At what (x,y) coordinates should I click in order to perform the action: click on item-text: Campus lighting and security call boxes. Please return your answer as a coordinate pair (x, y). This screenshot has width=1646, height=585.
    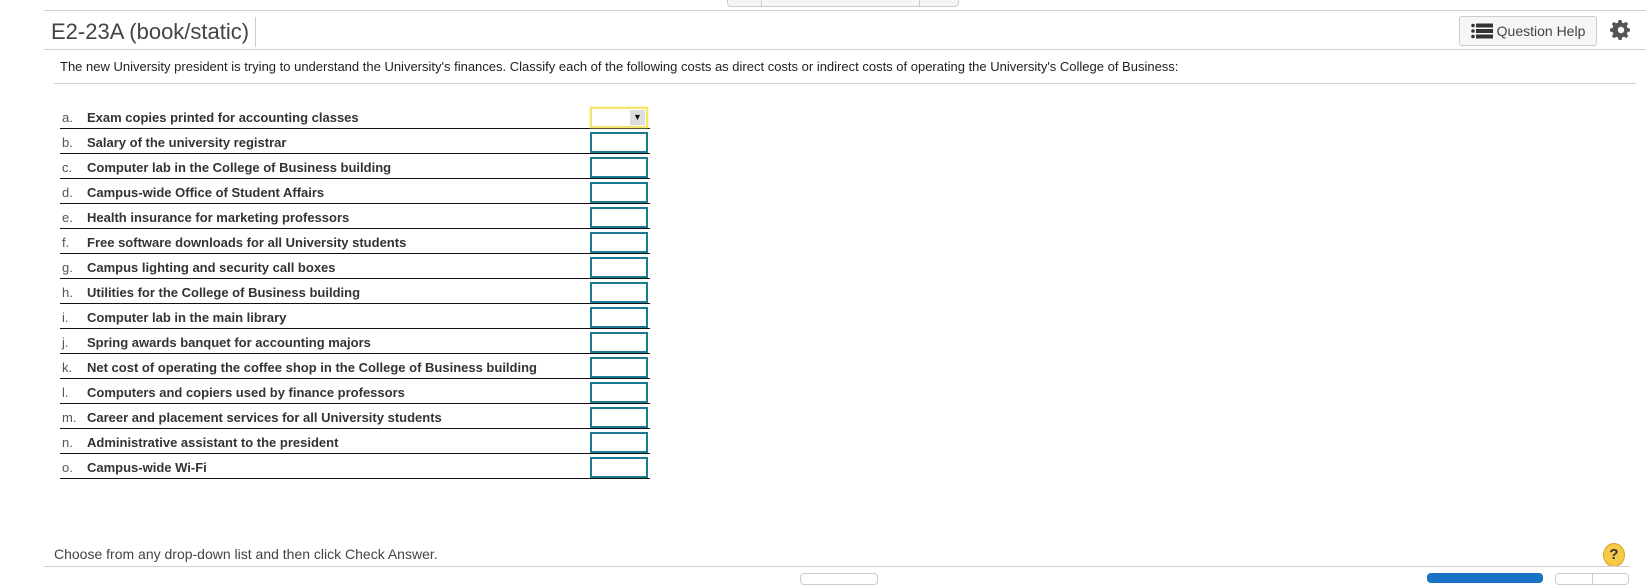
    Looking at the image, I should click on (211, 267).